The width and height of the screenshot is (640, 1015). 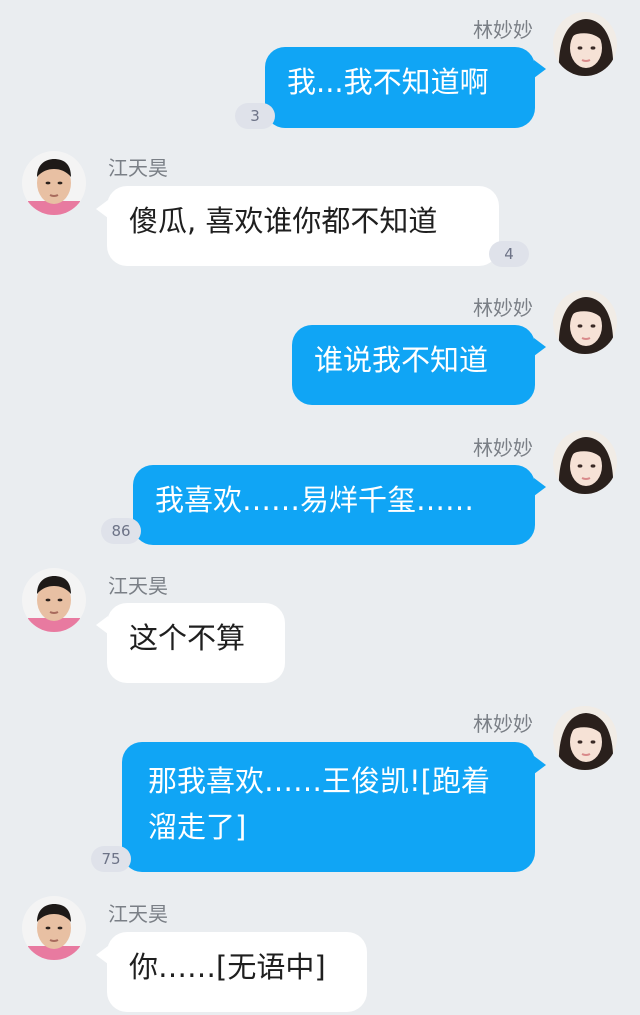 I want to click on message-bubble: 谁说我不知道, so click(x=413, y=365).